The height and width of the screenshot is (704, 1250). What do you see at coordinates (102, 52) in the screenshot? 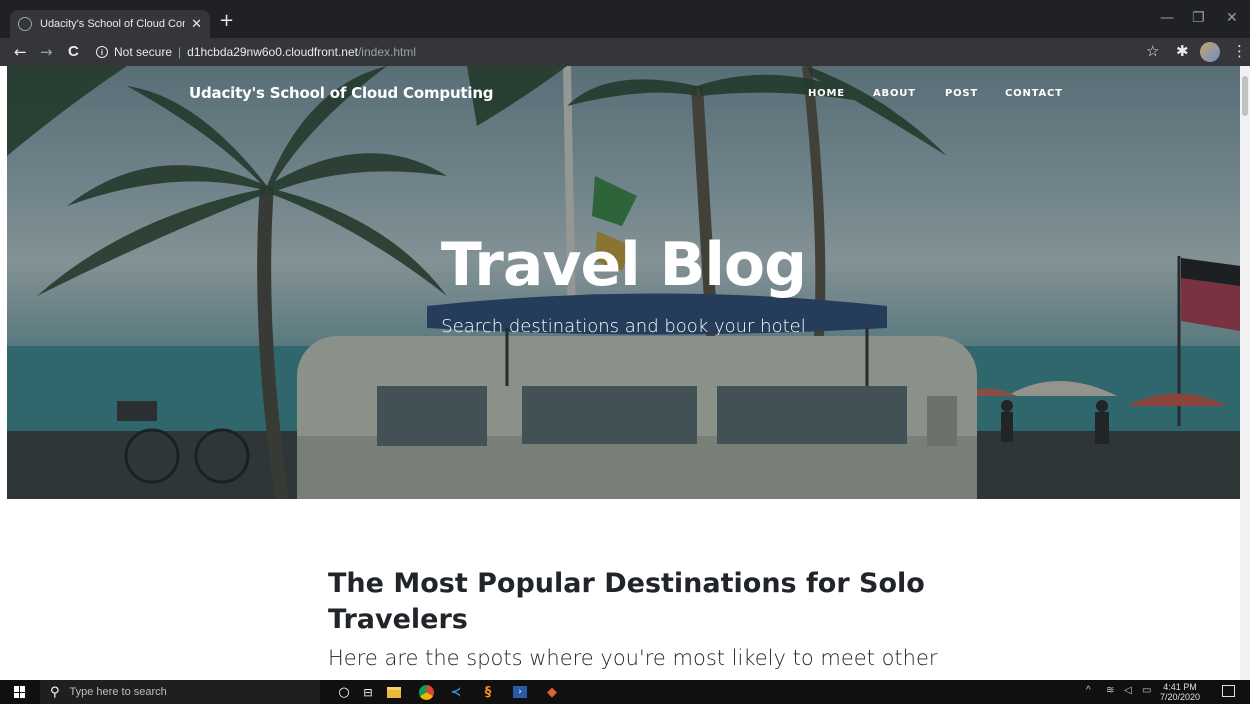
I see `info-icon: i` at bounding box center [102, 52].